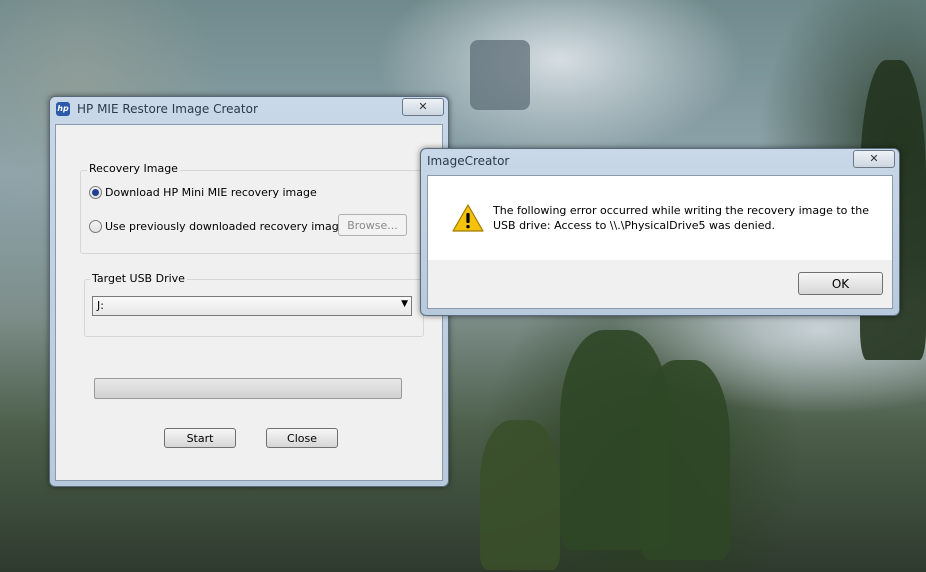 This screenshot has width=926, height=572. Describe the element at coordinates (404, 304) in the screenshot. I see `chevron-down-icon: ▼` at that location.